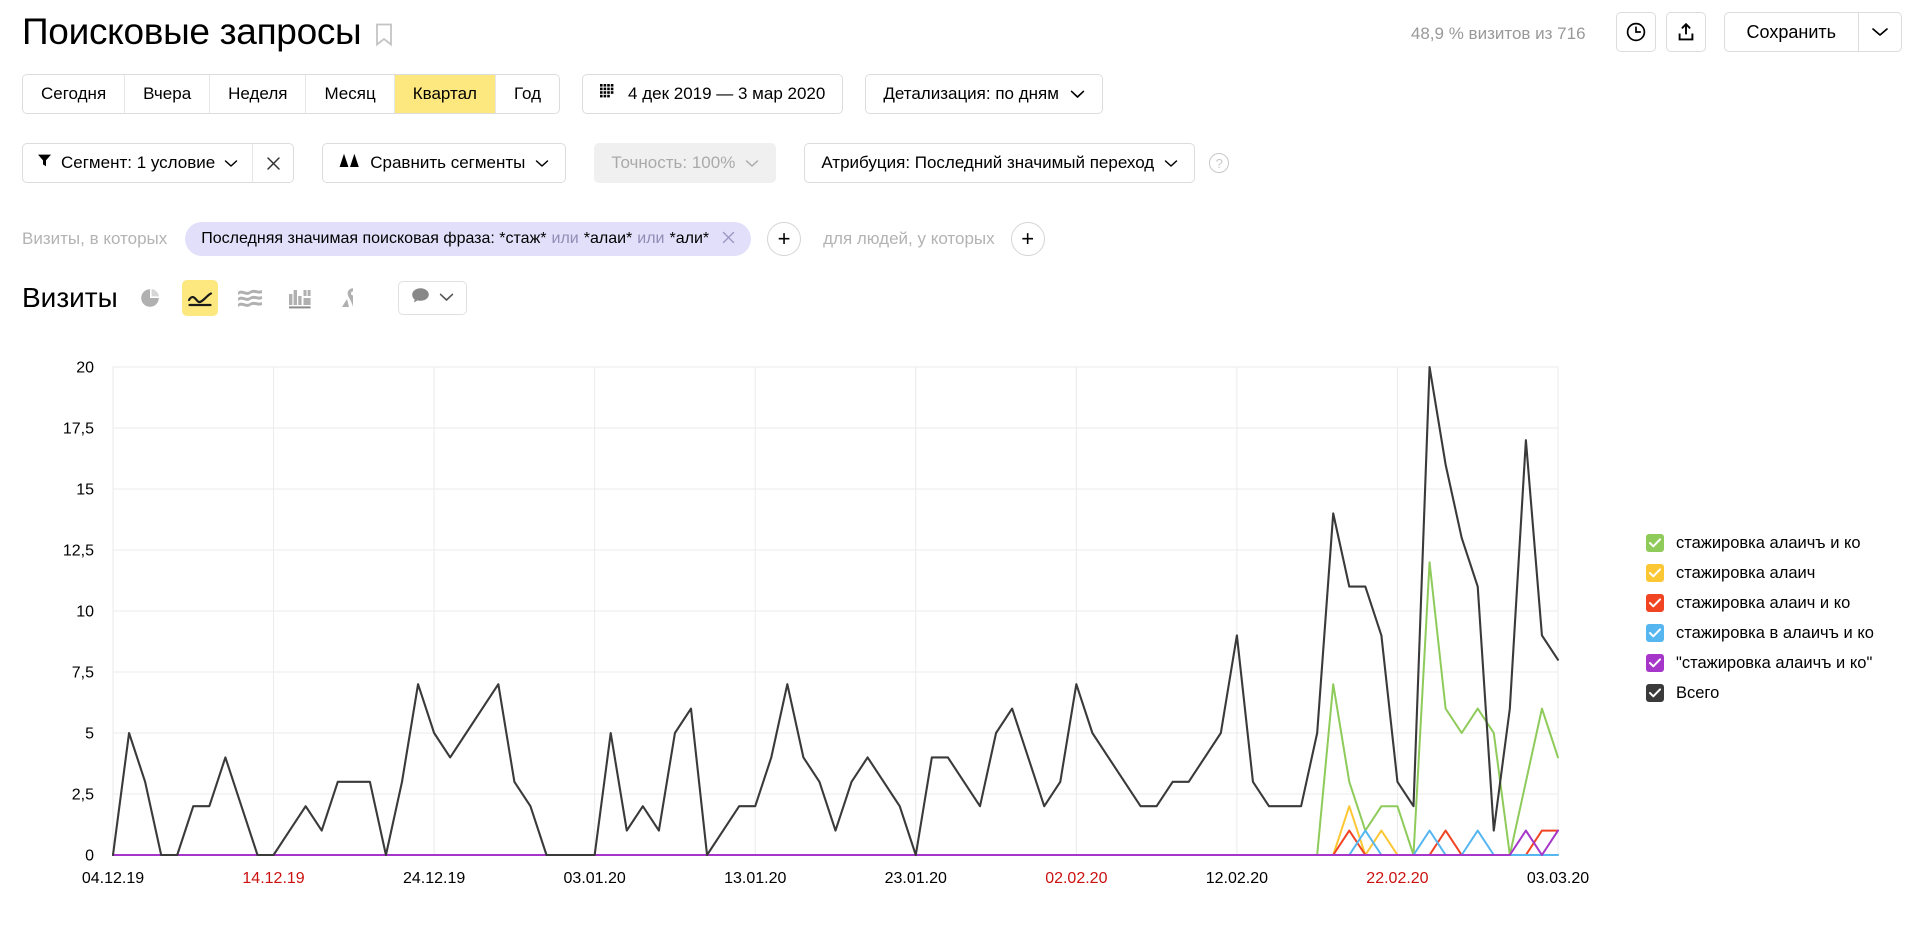  What do you see at coordinates (300, 298) in the screenshot?
I see `chart-type-bar-chart-icon` at bounding box center [300, 298].